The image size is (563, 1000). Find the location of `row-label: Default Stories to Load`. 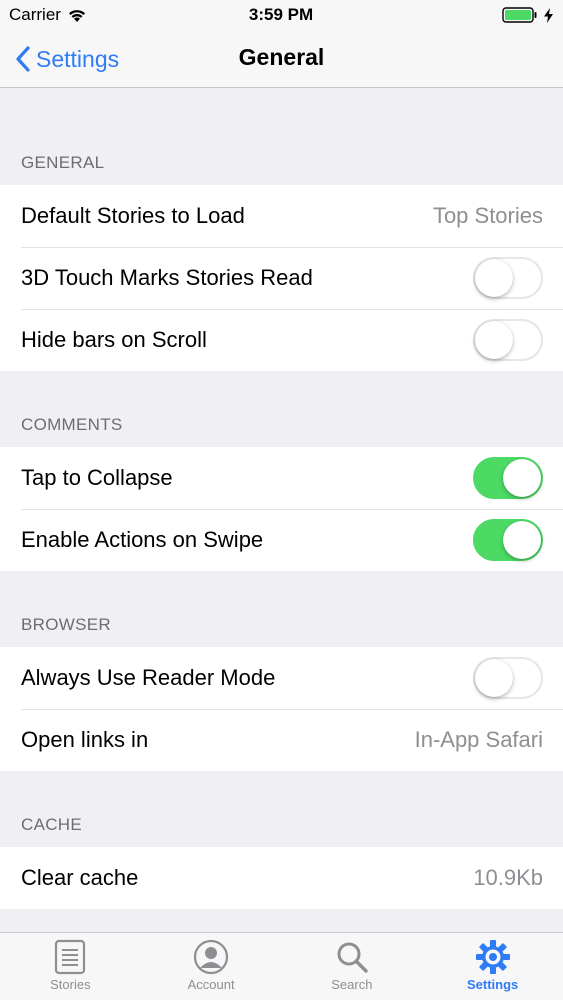

row-label: Default Stories to Load is located at coordinates (133, 215).